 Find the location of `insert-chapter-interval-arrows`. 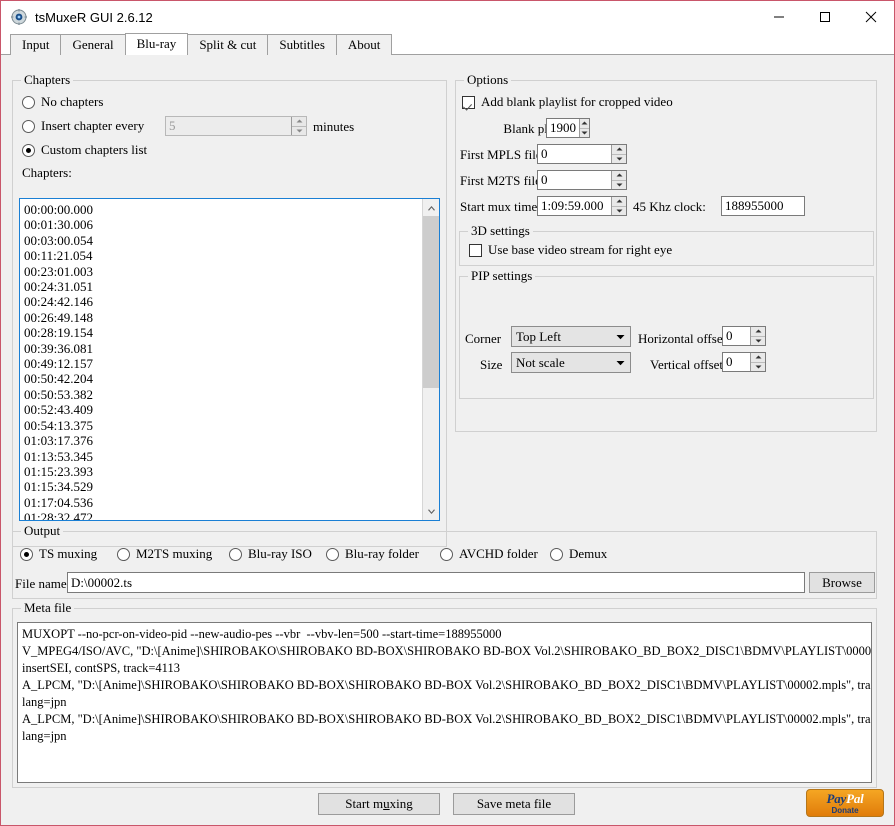

insert-chapter-interval-arrows is located at coordinates (298, 126).